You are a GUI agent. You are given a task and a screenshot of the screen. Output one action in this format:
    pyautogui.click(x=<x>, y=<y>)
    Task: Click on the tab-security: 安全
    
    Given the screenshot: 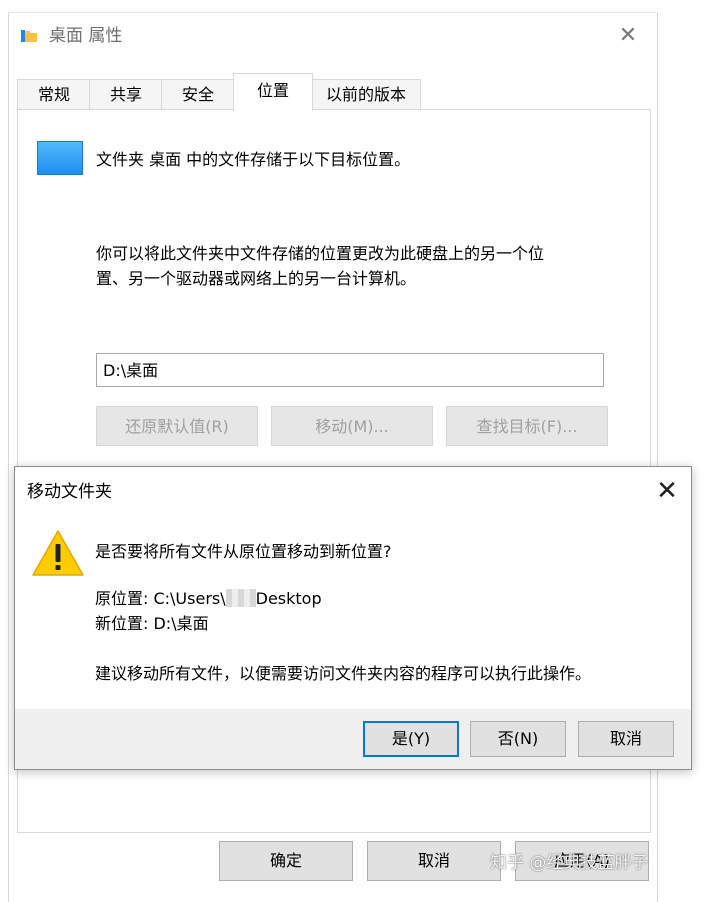 What is the action you would take?
    pyautogui.click(x=198, y=94)
    